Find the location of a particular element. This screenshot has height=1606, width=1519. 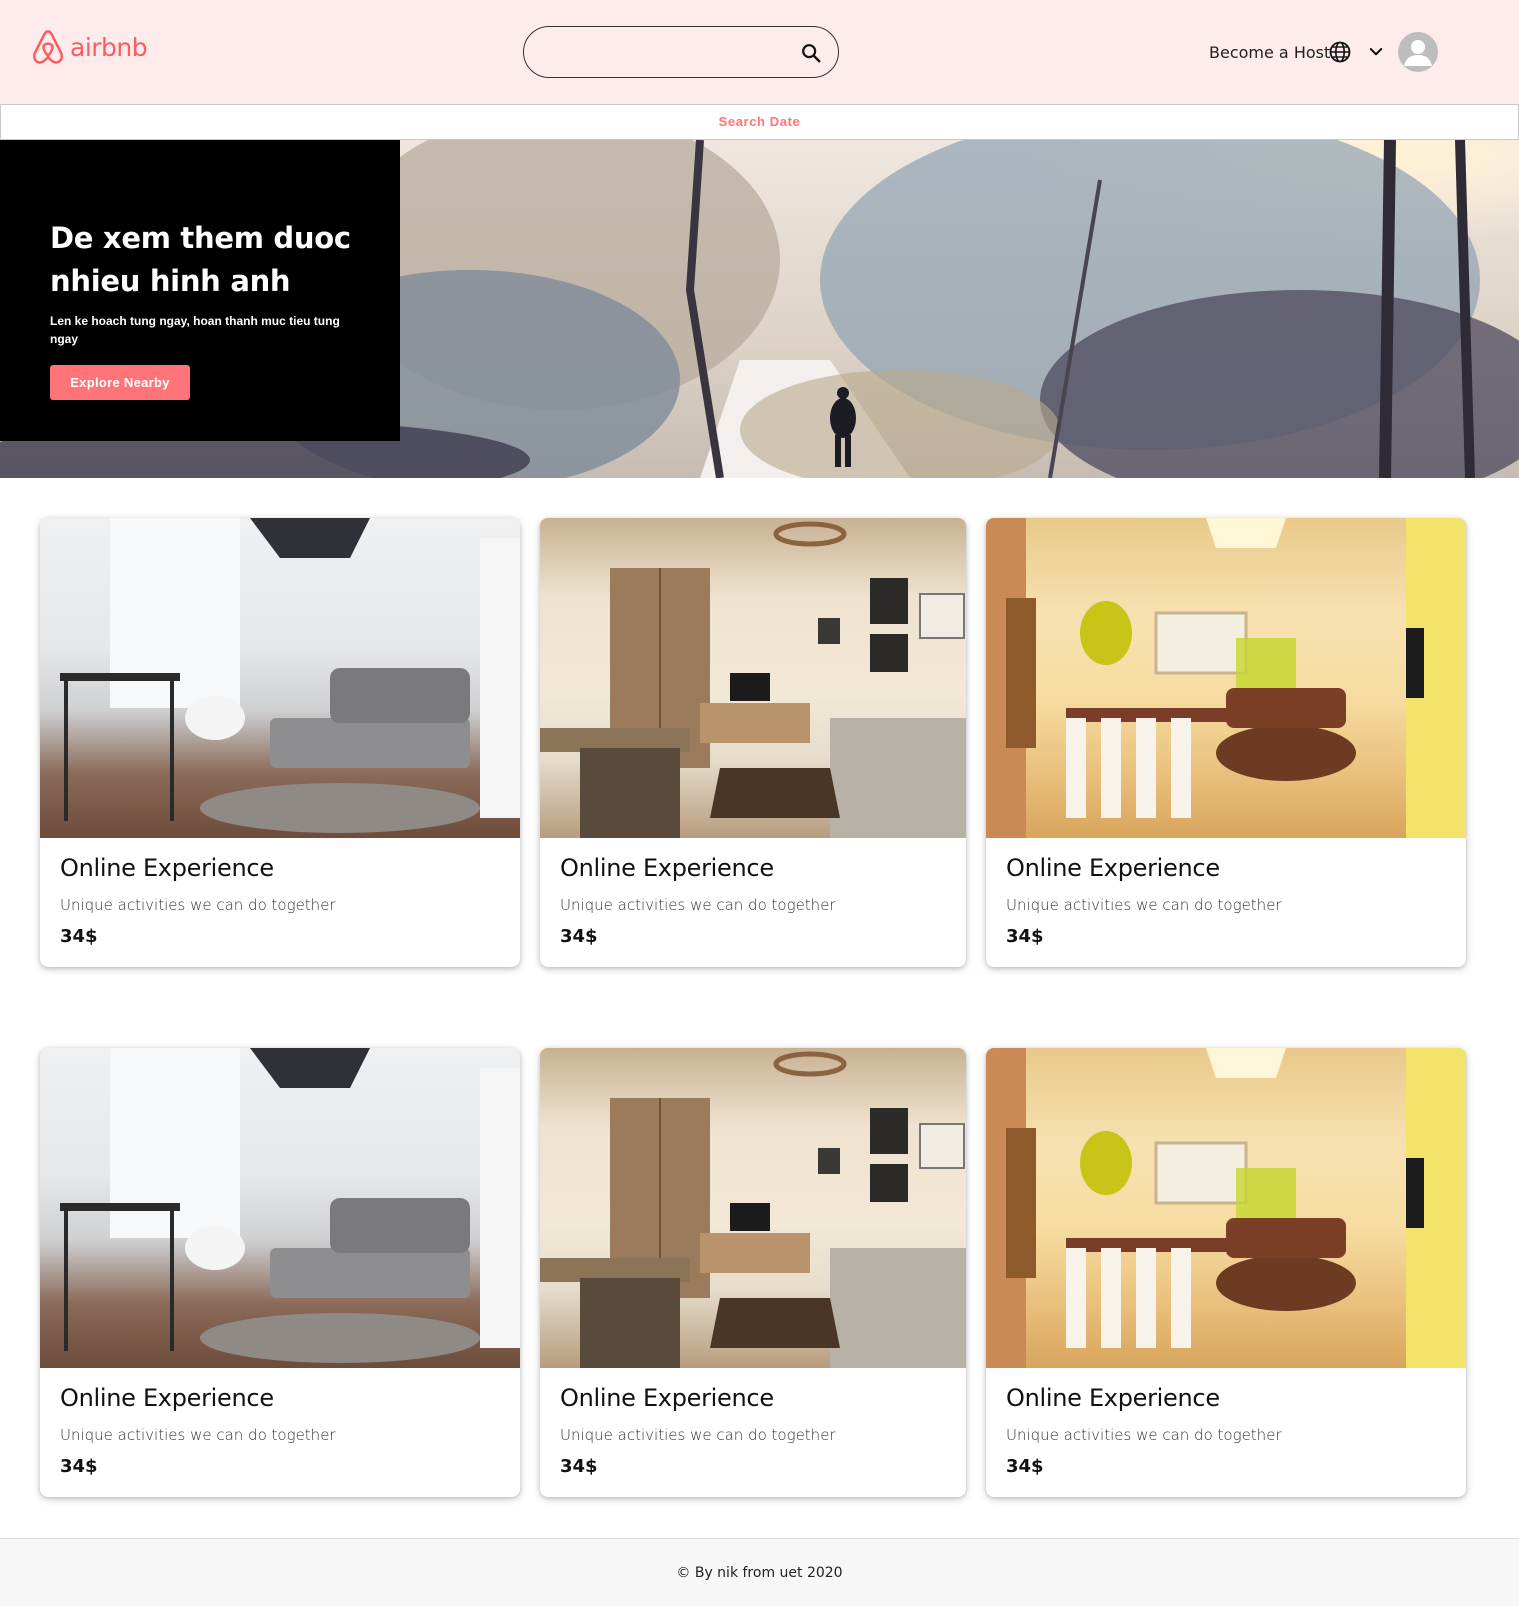

search-bar is located at coordinates (681, 52).